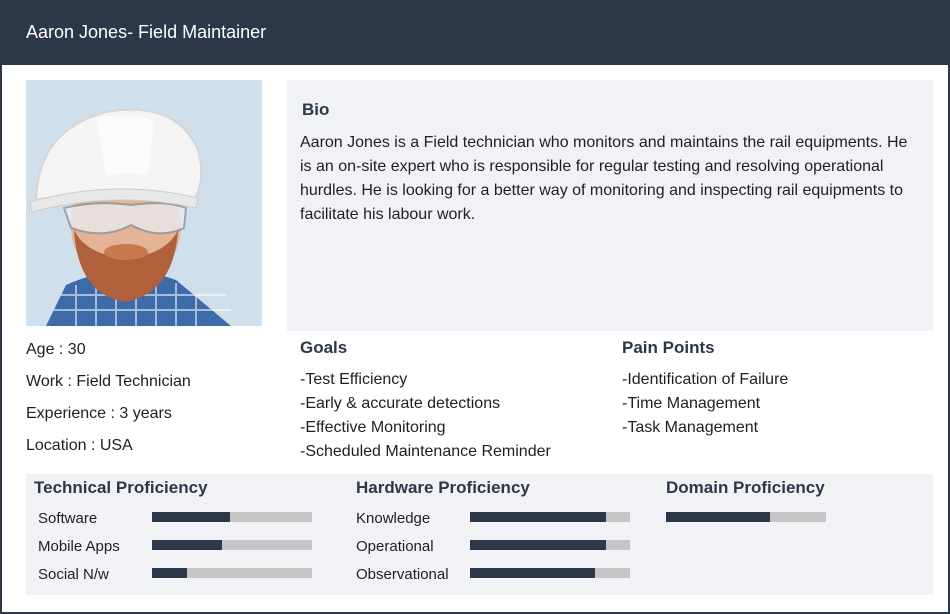 The width and height of the screenshot is (950, 614). What do you see at coordinates (443, 487) in the screenshot?
I see `hardware-proficiency-heading: Hardware Proficiency` at bounding box center [443, 487].